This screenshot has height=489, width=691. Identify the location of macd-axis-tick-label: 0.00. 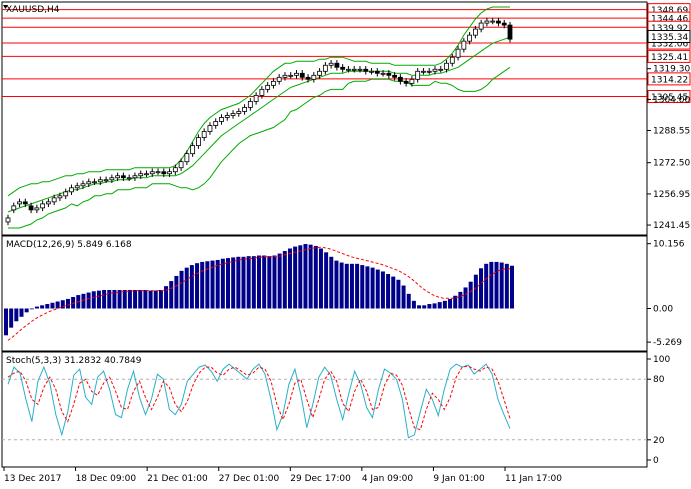
(663, 310).